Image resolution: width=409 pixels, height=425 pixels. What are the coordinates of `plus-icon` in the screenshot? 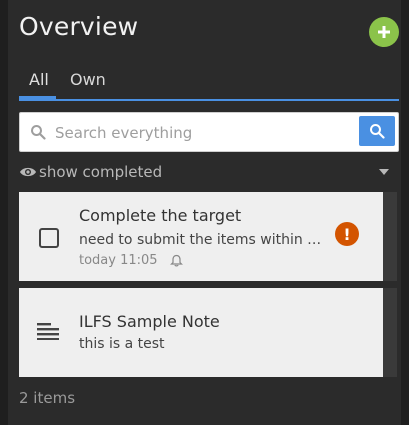 It's located at (384, 32).